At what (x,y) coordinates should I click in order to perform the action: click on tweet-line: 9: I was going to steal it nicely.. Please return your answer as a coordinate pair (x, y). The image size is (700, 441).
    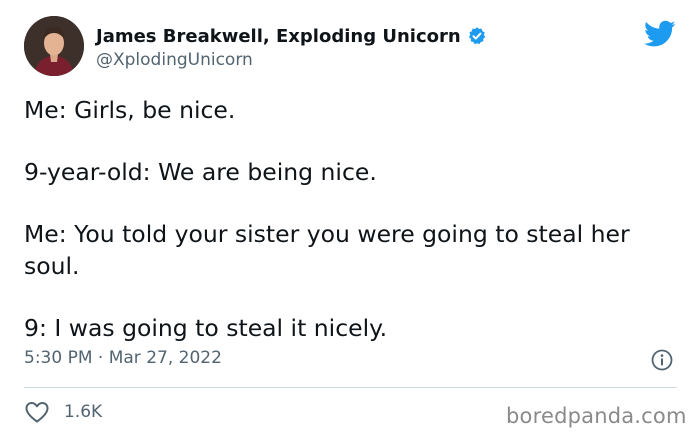
    Looking at the image, I should click on (206, 328).